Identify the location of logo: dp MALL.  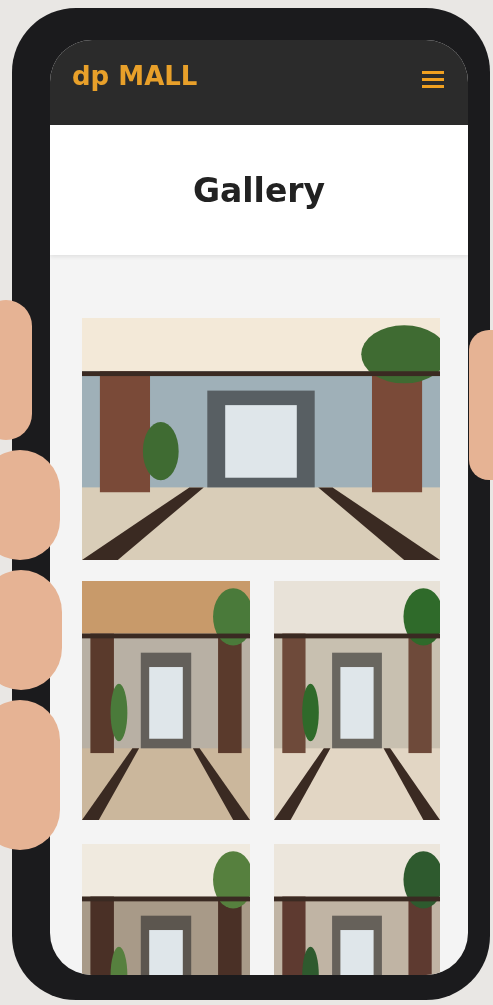
(135, 75).